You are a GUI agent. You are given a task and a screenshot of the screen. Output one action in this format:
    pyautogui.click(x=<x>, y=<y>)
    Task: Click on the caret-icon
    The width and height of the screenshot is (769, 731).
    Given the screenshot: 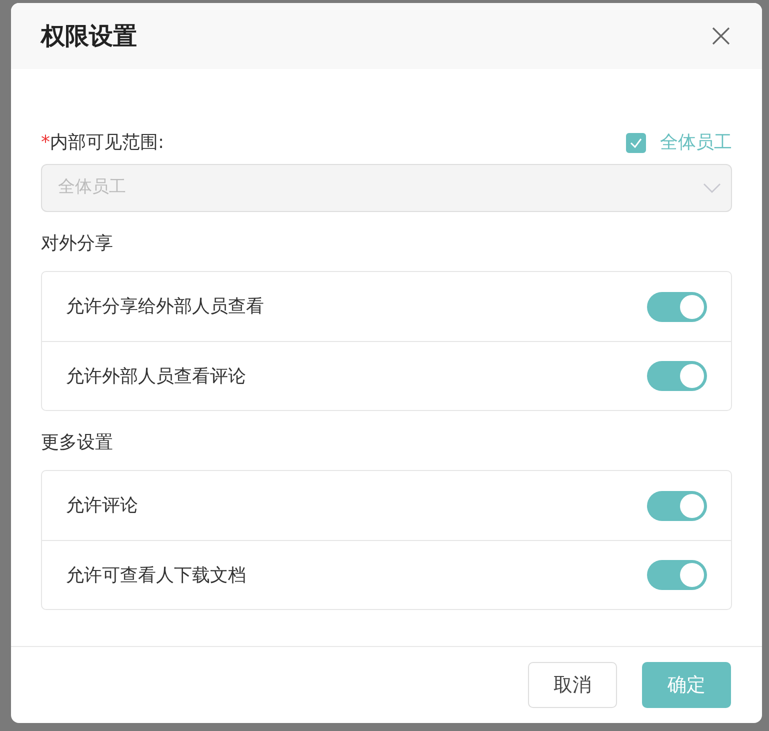 What is the action you would take?
    pyautogui.click(x=712, y=188)
    